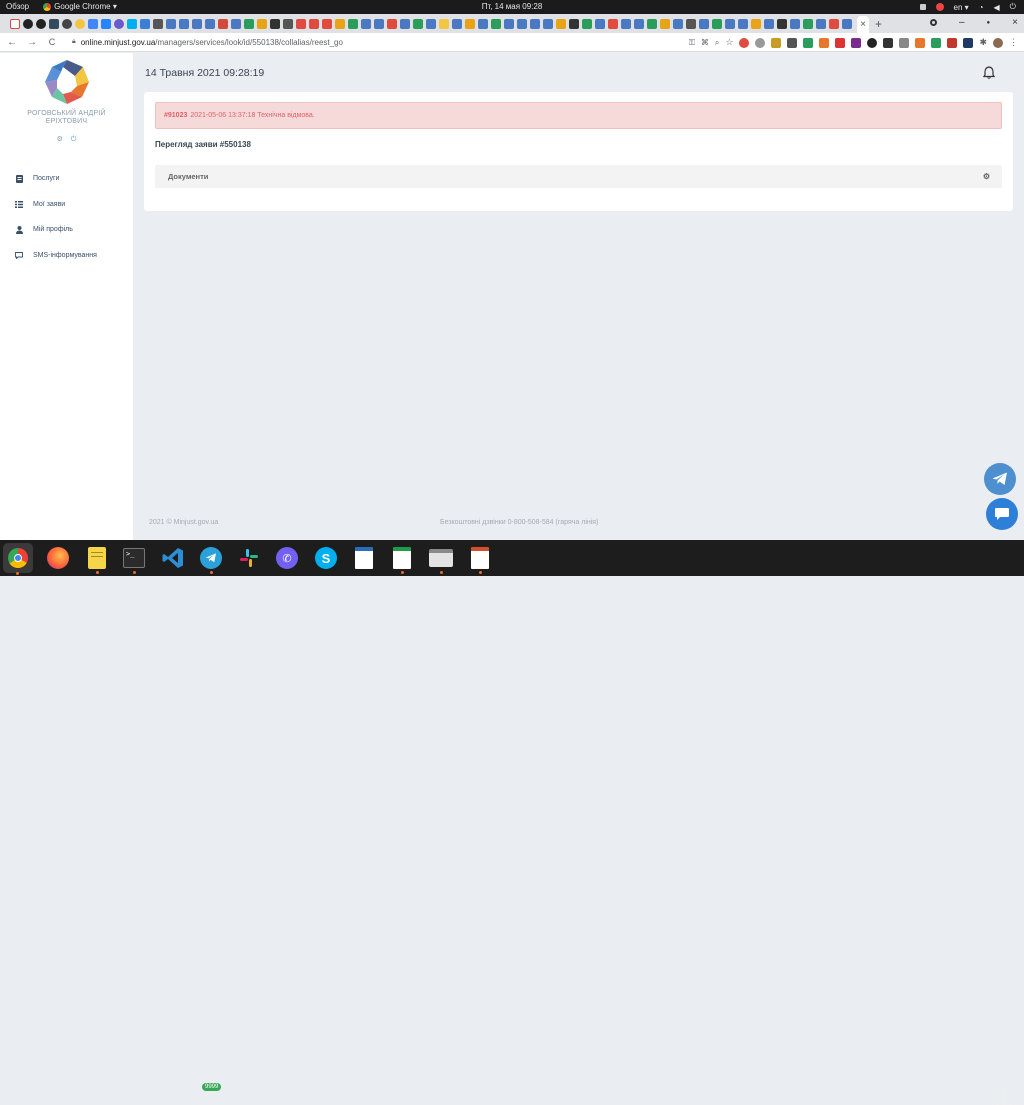 This screenshot has width=1024, height=1105. What do you see at coordinates (79, 23) in the screenshot?
I see `circle-tab-icon` at bounding box center [79, 23].